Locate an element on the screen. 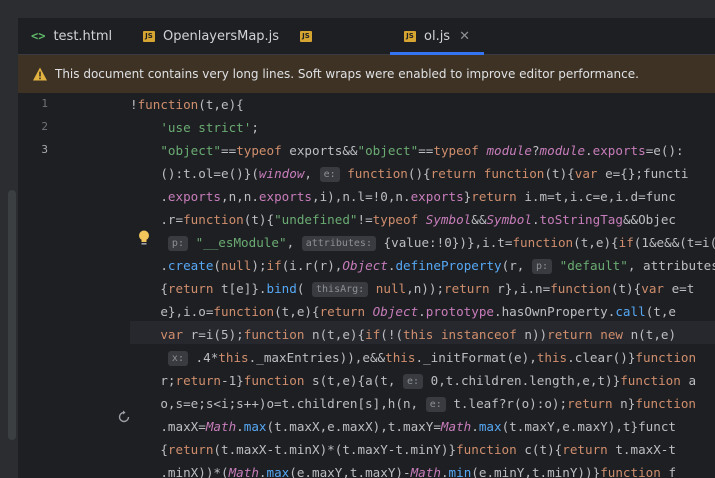 This screenshot has width=715, height=478. line-number: 3 is located at coordinates (44, 149).